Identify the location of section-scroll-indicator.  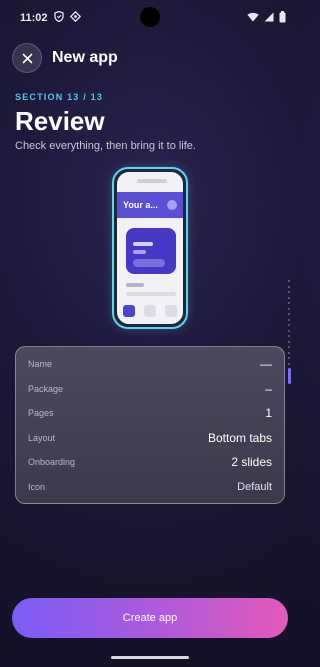
(289, 335).